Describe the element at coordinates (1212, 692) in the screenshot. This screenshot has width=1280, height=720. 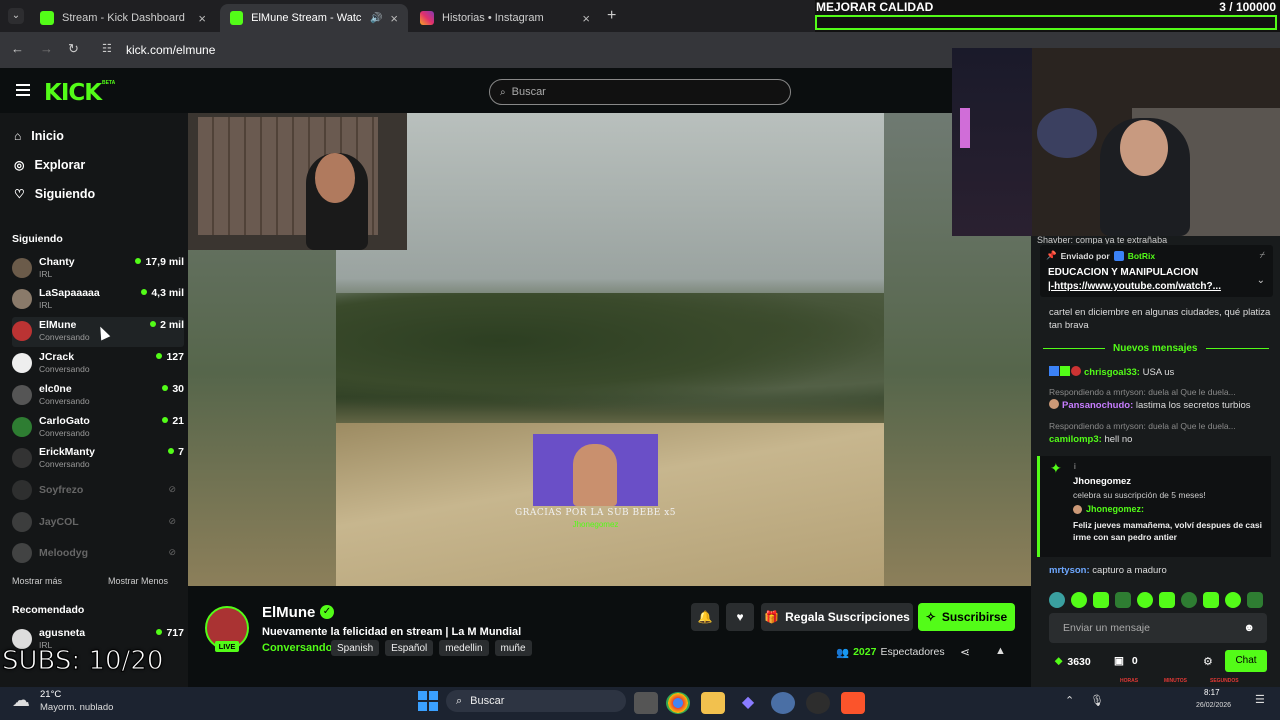
I see `taskbar-time: 8:17` at that location.